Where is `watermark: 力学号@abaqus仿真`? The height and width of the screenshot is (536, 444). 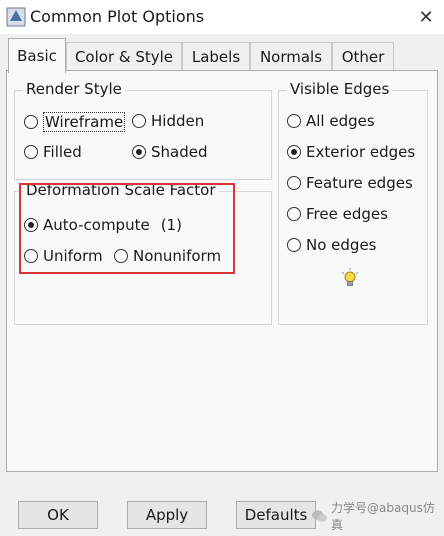 watermark: 力学号@abaqus仿真 is located at coordinates (376, 516).